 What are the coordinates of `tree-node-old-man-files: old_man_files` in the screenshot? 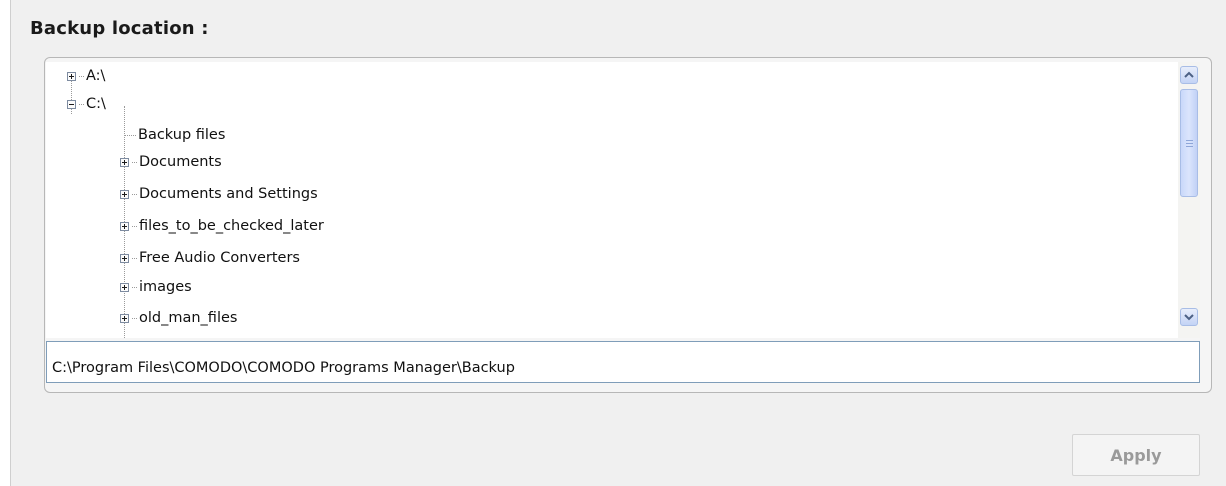 It's located at (178, 318).